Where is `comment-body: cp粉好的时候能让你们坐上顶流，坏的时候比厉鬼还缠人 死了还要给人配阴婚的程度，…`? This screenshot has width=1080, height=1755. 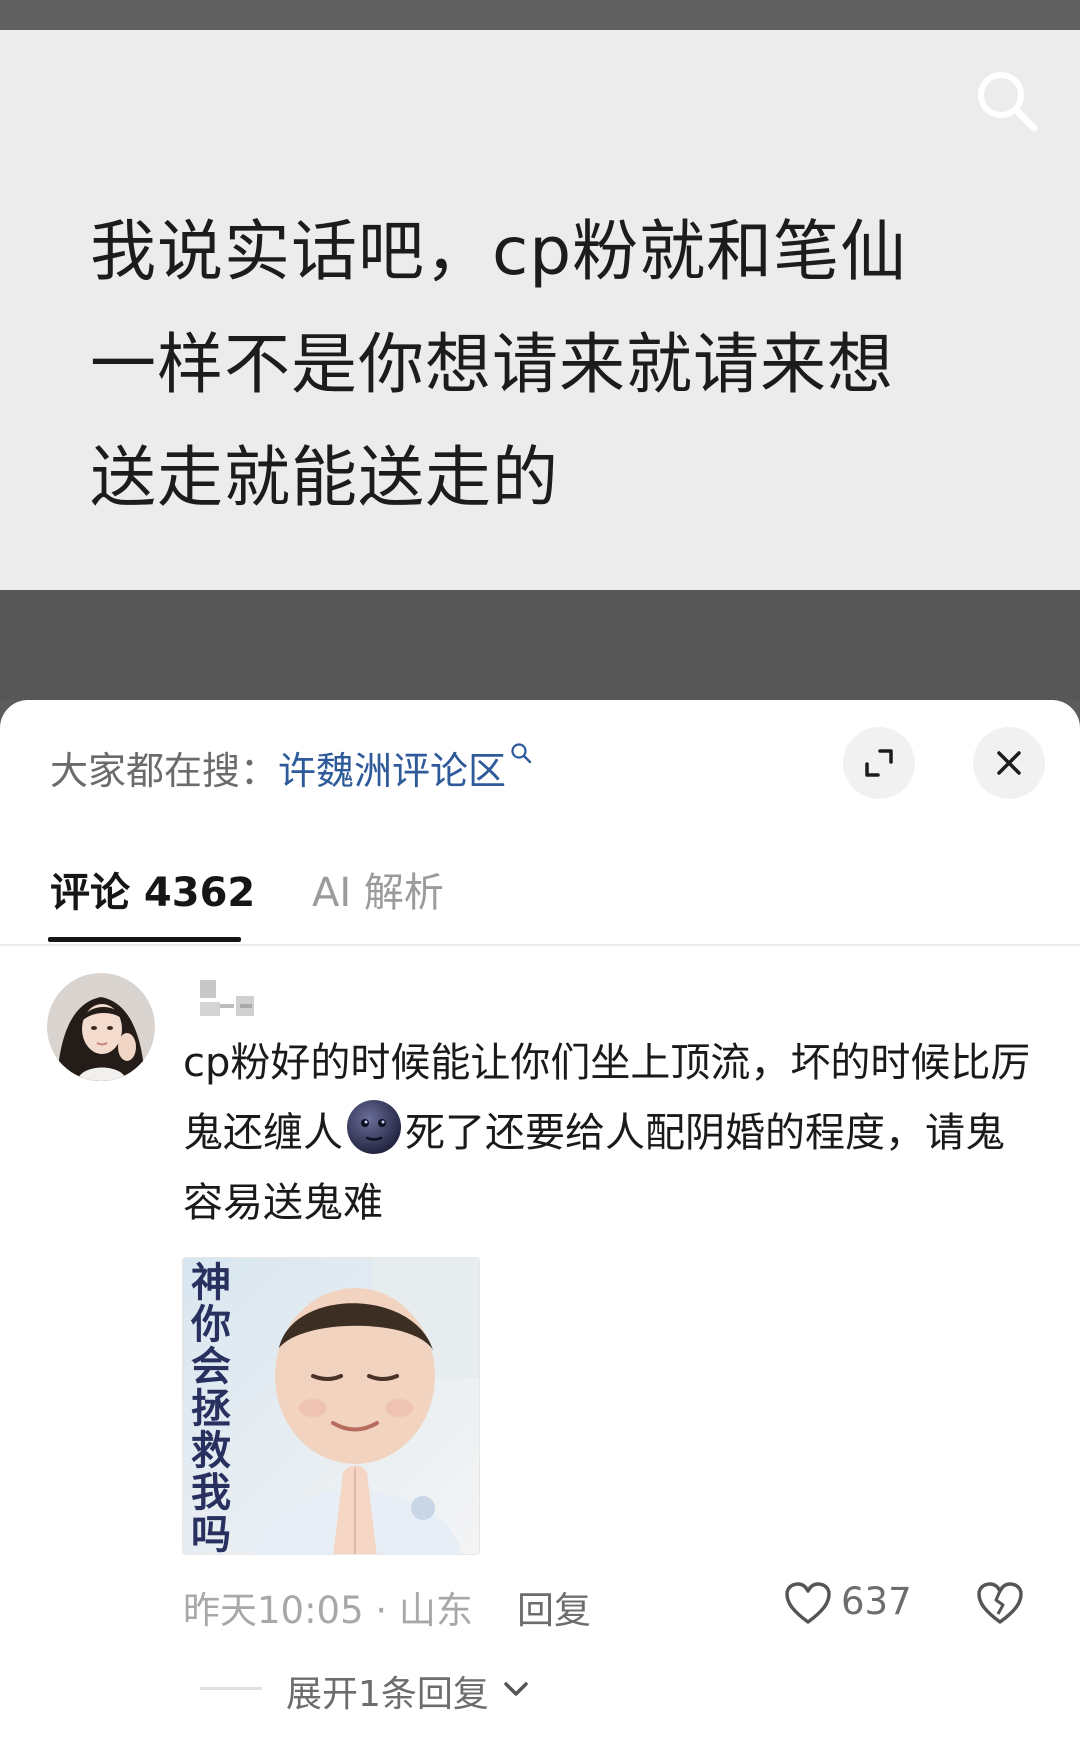
comment-body: cp粉好的时候能让你们坐上顶流，坏的时候比厉鬼还缠人 死了还要给人配阴婚的程度，… is located at coordinates (608, 1133).